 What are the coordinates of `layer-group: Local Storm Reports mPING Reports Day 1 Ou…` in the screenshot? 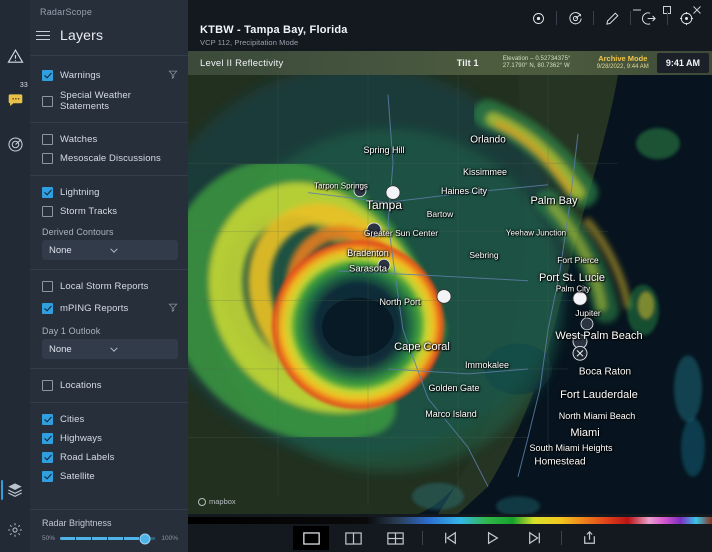 It's located at (109, 318).